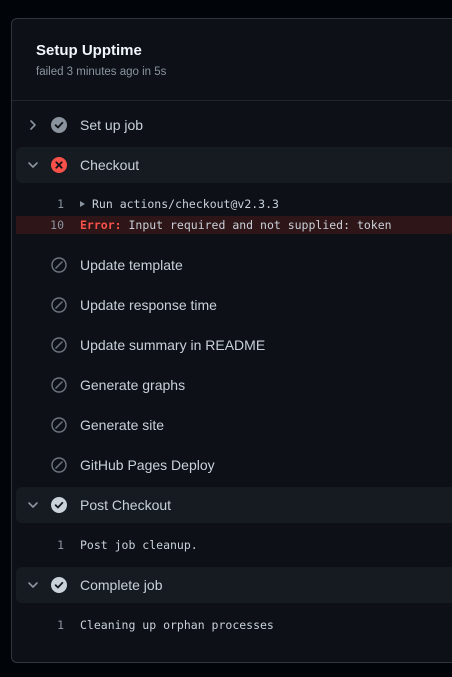  I want to click on job-header: Setup Upptime failed 3 minutes ago in 5s, so click(232, 60).